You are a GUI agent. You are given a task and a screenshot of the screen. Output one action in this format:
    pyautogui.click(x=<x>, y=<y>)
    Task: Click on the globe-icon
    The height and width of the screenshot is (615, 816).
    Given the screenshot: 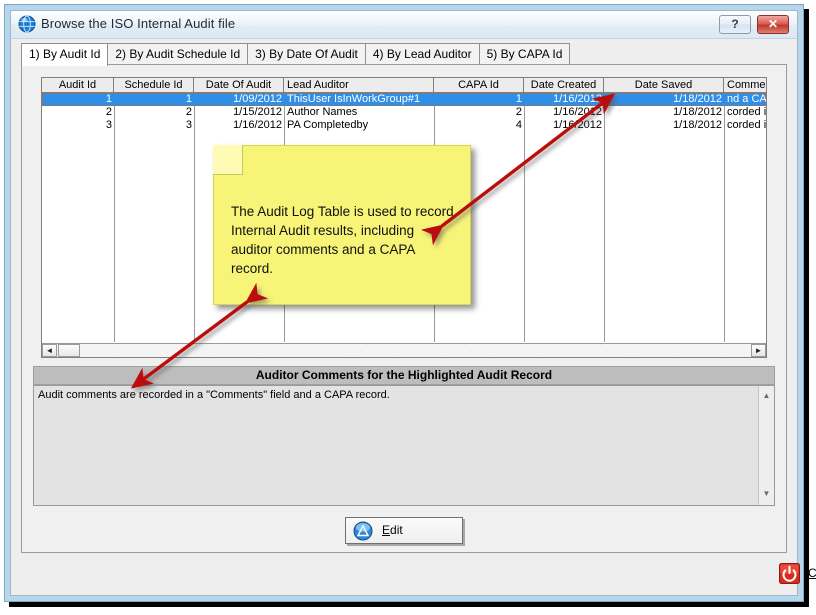 What is the action you would take?
    pyautogui.click(x=27, y=24)
    